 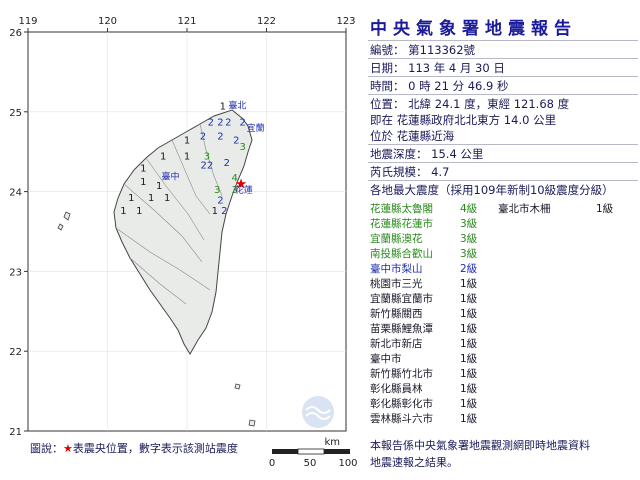 I want to click on station-name: 新竹縣竹北市, so click(x=401, y=374).